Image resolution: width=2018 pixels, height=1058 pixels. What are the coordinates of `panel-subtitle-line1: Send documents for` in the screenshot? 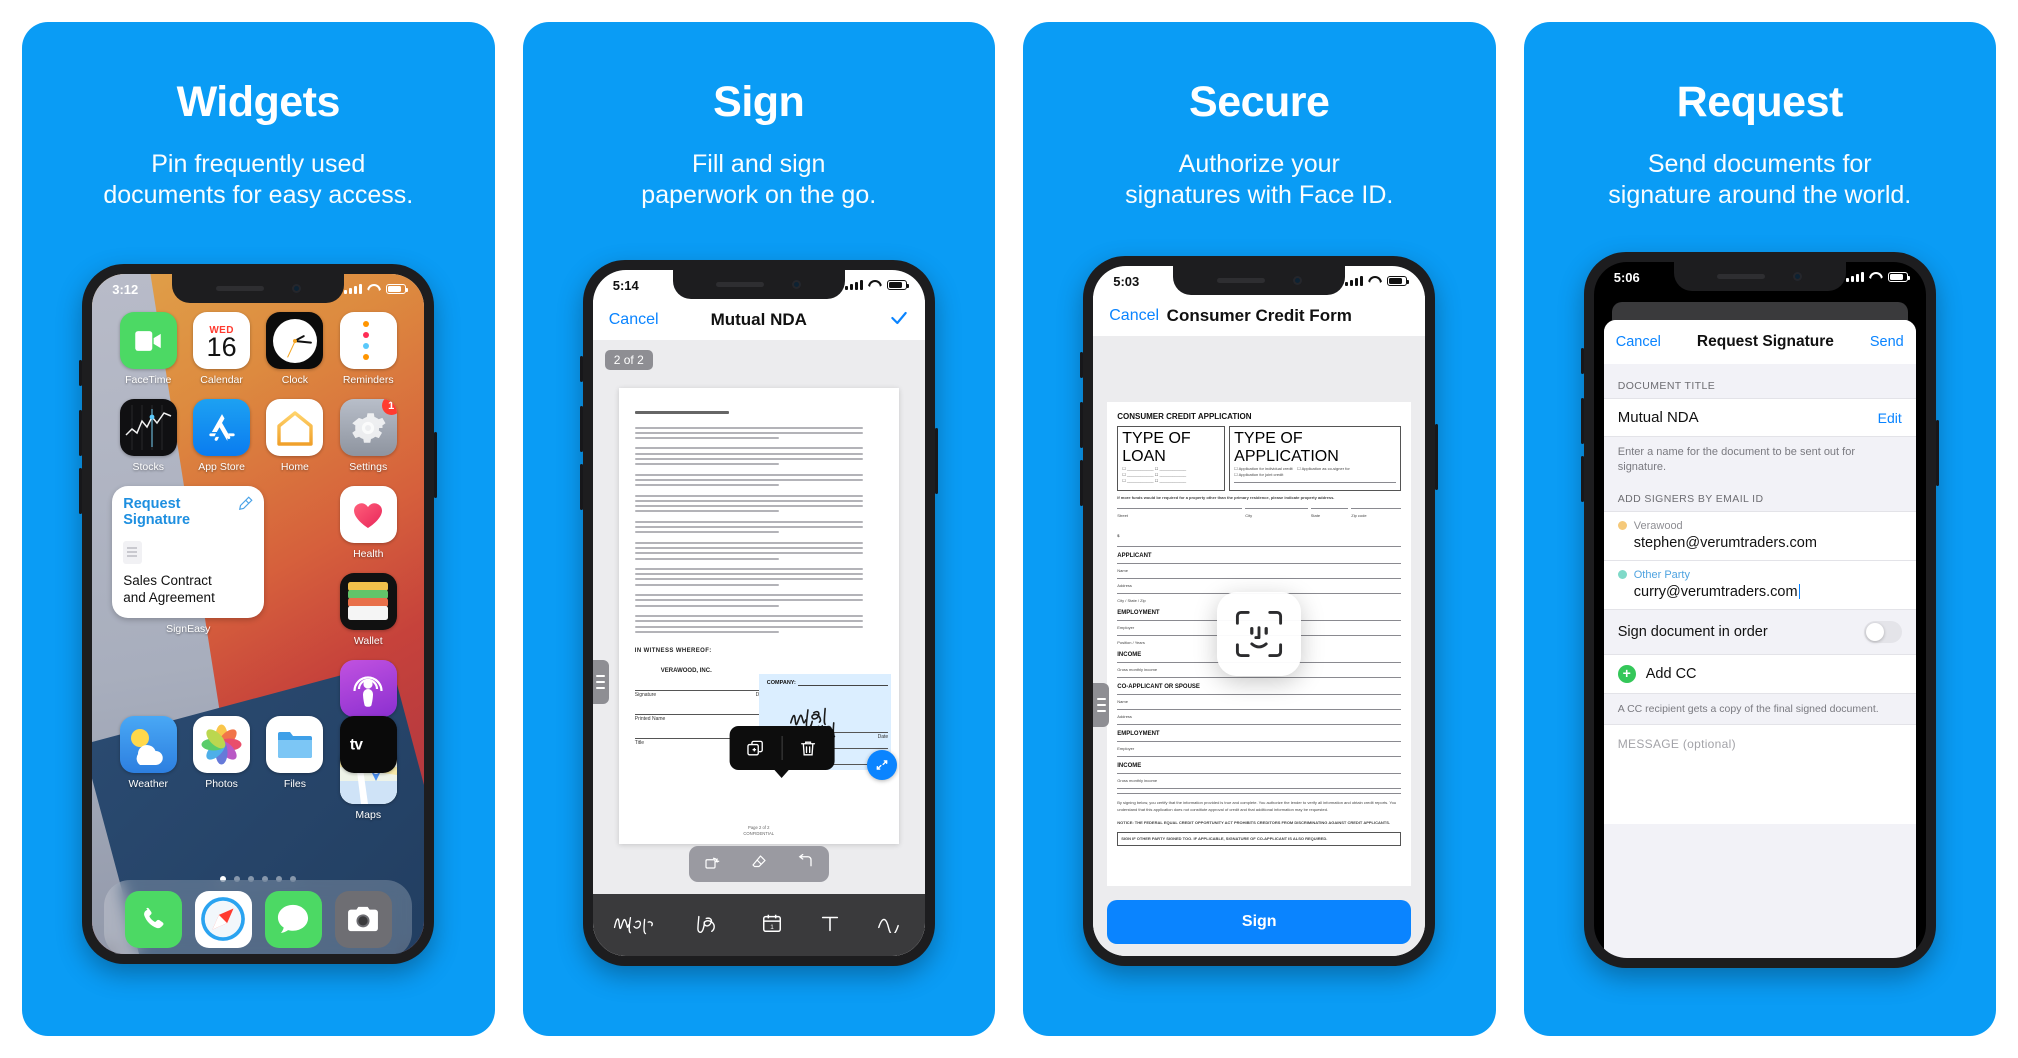 It's located at (1759, 164).